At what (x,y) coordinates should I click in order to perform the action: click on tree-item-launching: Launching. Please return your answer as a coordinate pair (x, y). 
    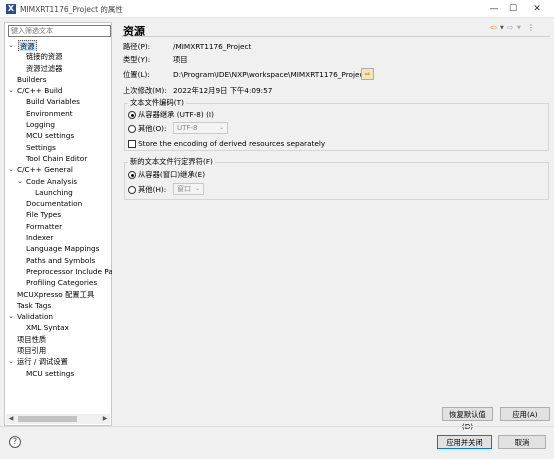
    Looking at the image, I should click on (58, 192).